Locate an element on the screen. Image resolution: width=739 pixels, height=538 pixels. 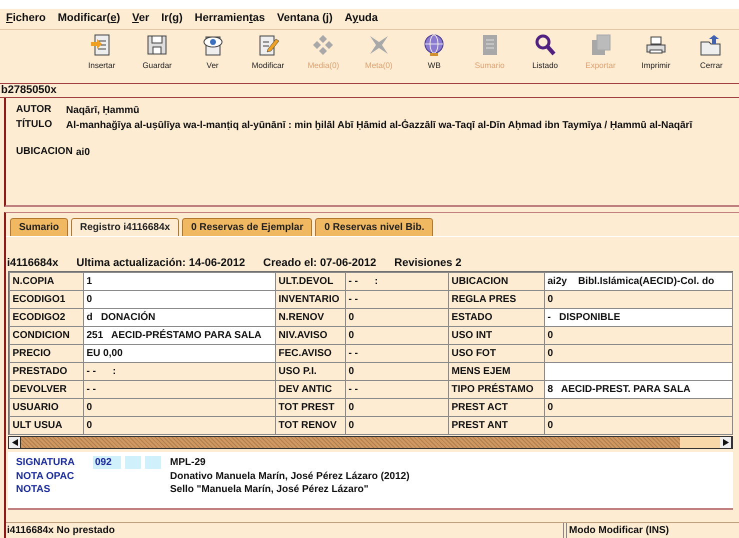
toolbar-button: Cerrar is located at coordinates (711, 58).